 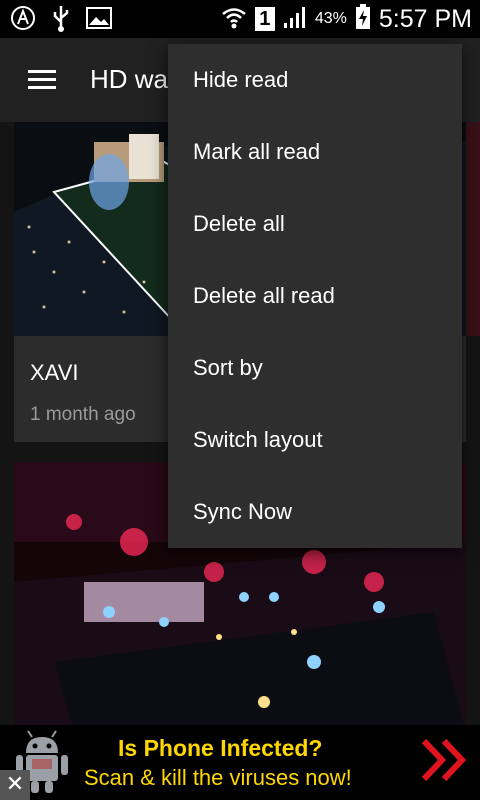 What do you see at coordinates (83, 414) in the screenshot?
I see `card-timestamp: 1 month ago` at bounding box center [83, 414].